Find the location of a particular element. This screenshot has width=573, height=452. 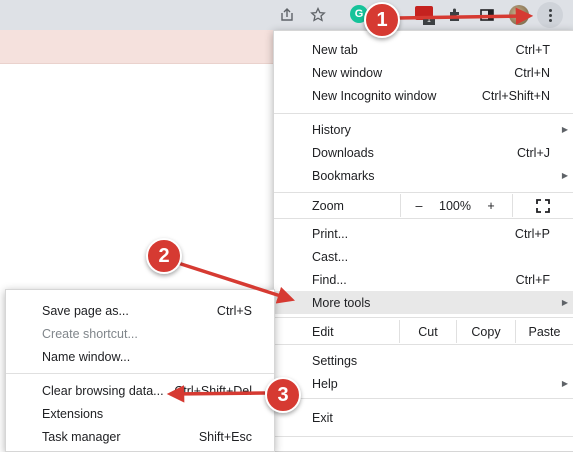

shortcut: Shift+Esc is located at coordinates (225, 436).